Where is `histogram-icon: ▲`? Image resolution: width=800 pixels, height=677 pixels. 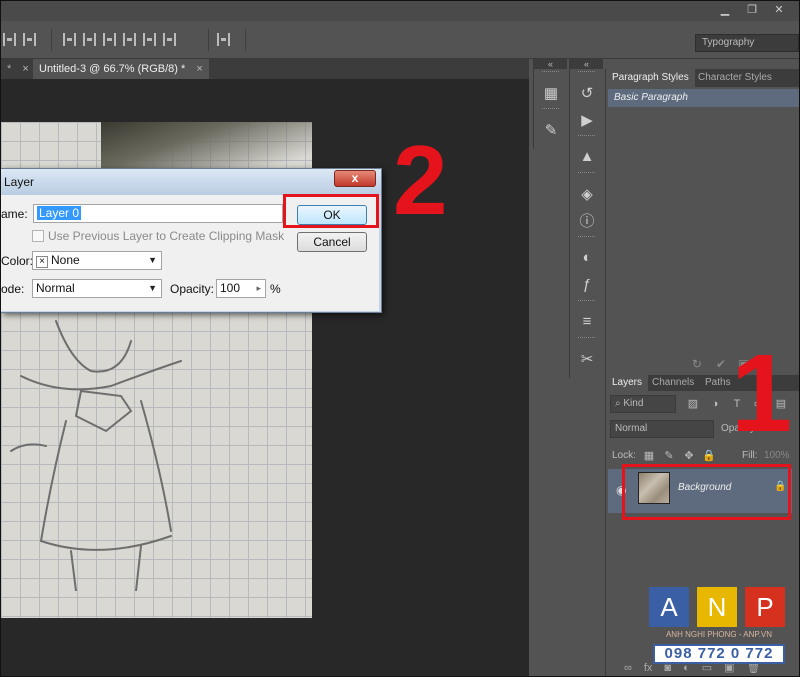 histogram-icon: ▲ is located at coordinates (587, 156).